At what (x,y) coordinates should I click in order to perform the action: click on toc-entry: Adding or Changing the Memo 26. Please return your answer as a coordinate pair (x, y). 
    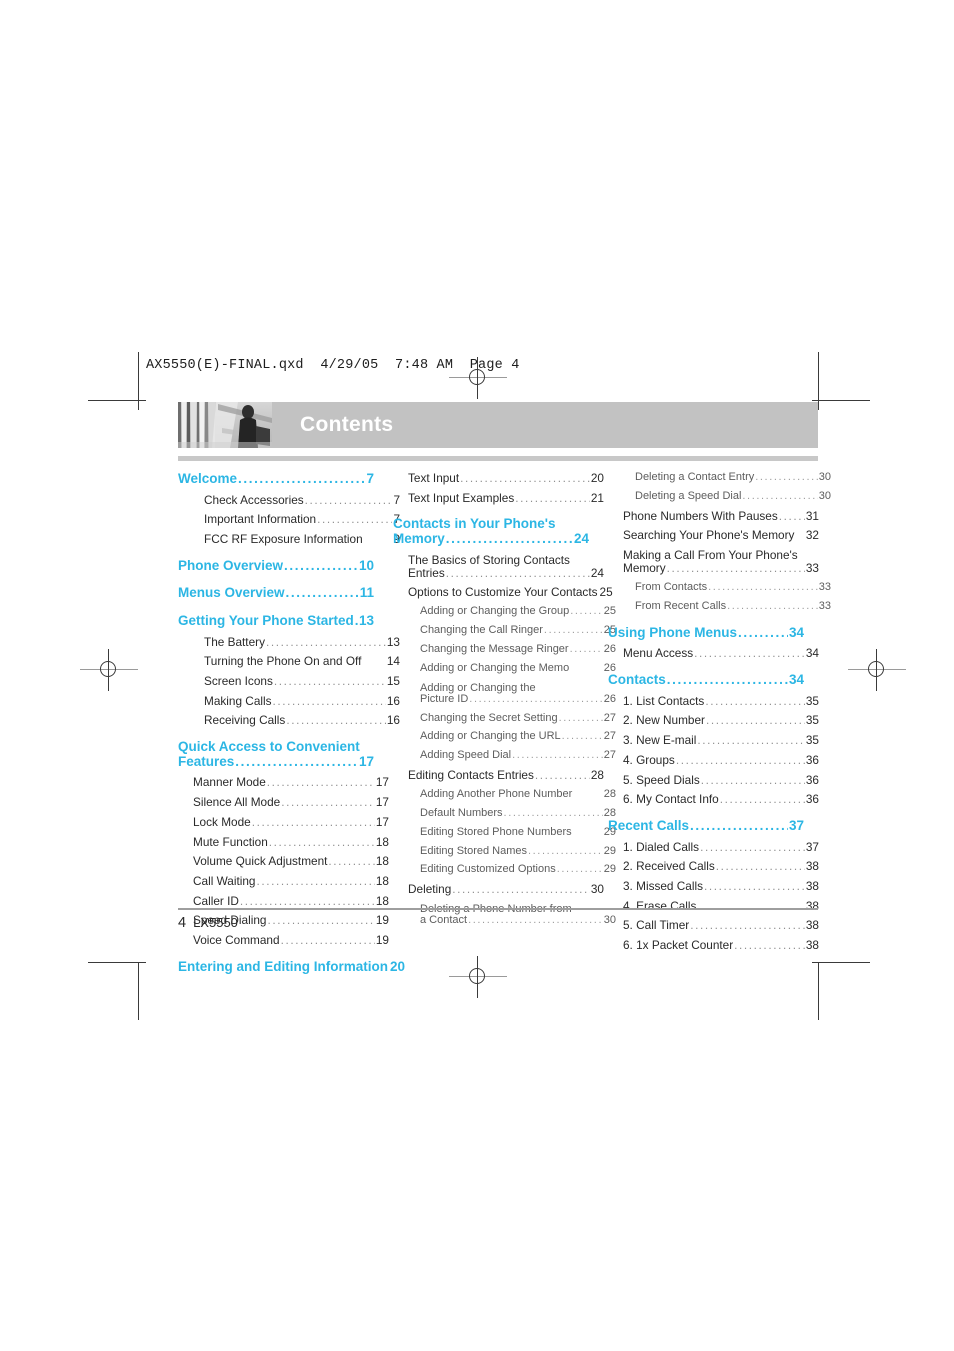
    Looking at the image, I should click on (504, 668).